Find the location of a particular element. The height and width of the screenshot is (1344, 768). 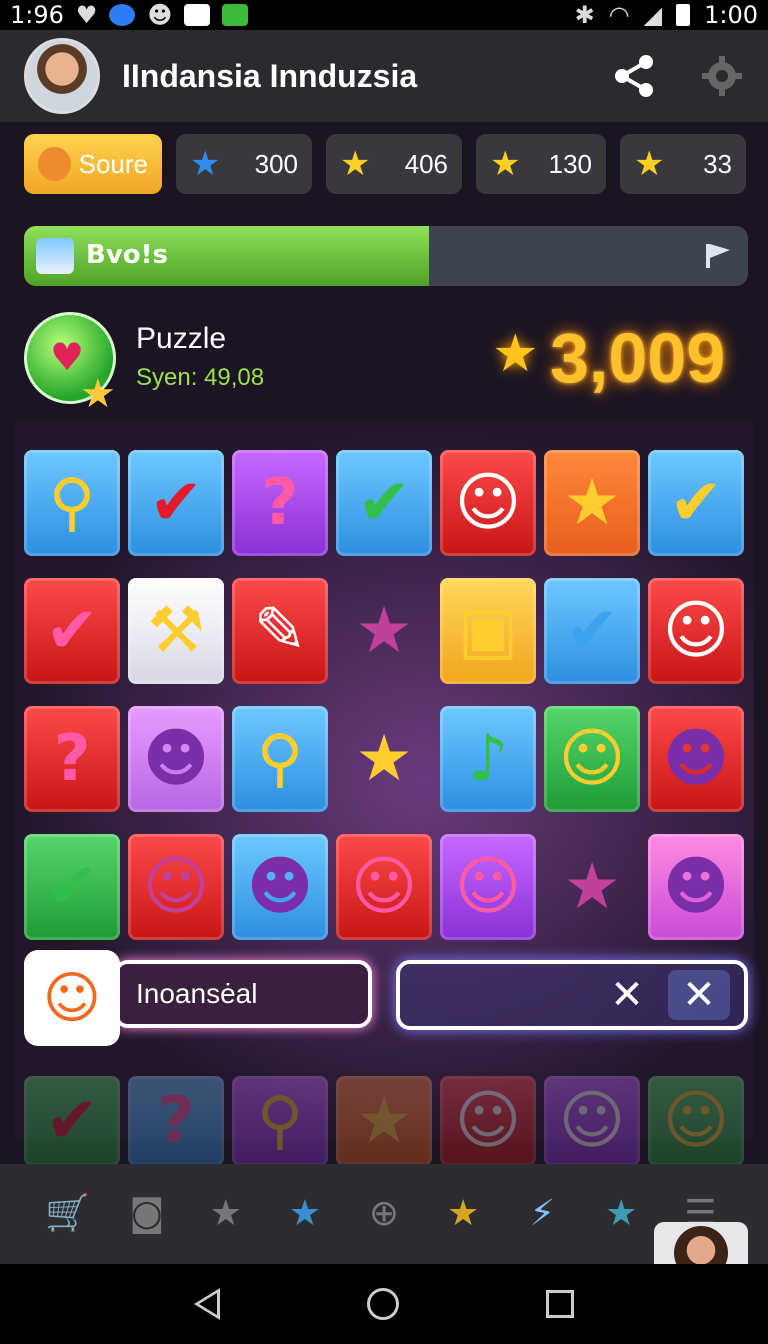

camera-icon: ◙ is located at coordinates (146, 1214).